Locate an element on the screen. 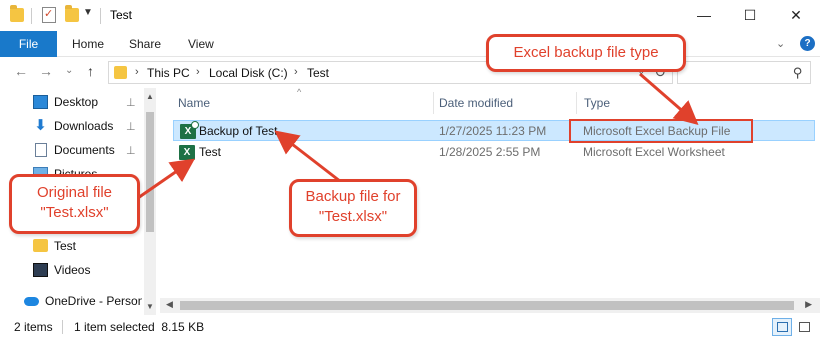 This screenshot has width=820, height=339. recent-locations-button: ⌄ is located at coordinates (69, 70).